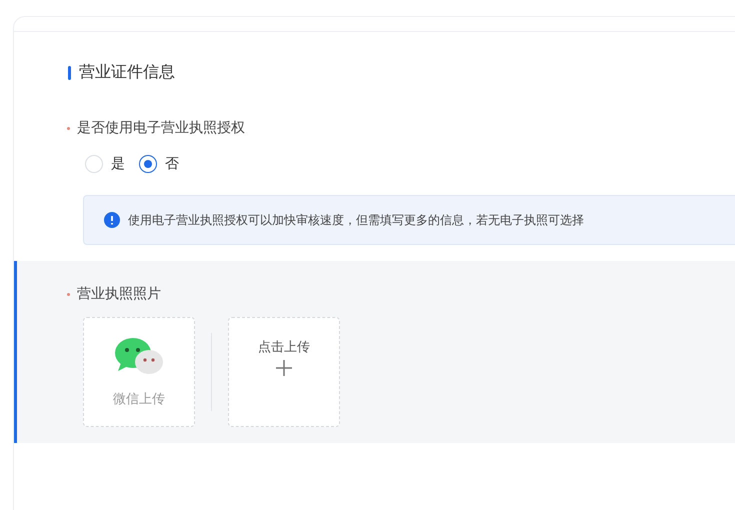 The width and height of the screenshot is (735, 510). Describe the element at coordinates (105, 164) in the screenshot. I see `radio-option: 是` at that location.